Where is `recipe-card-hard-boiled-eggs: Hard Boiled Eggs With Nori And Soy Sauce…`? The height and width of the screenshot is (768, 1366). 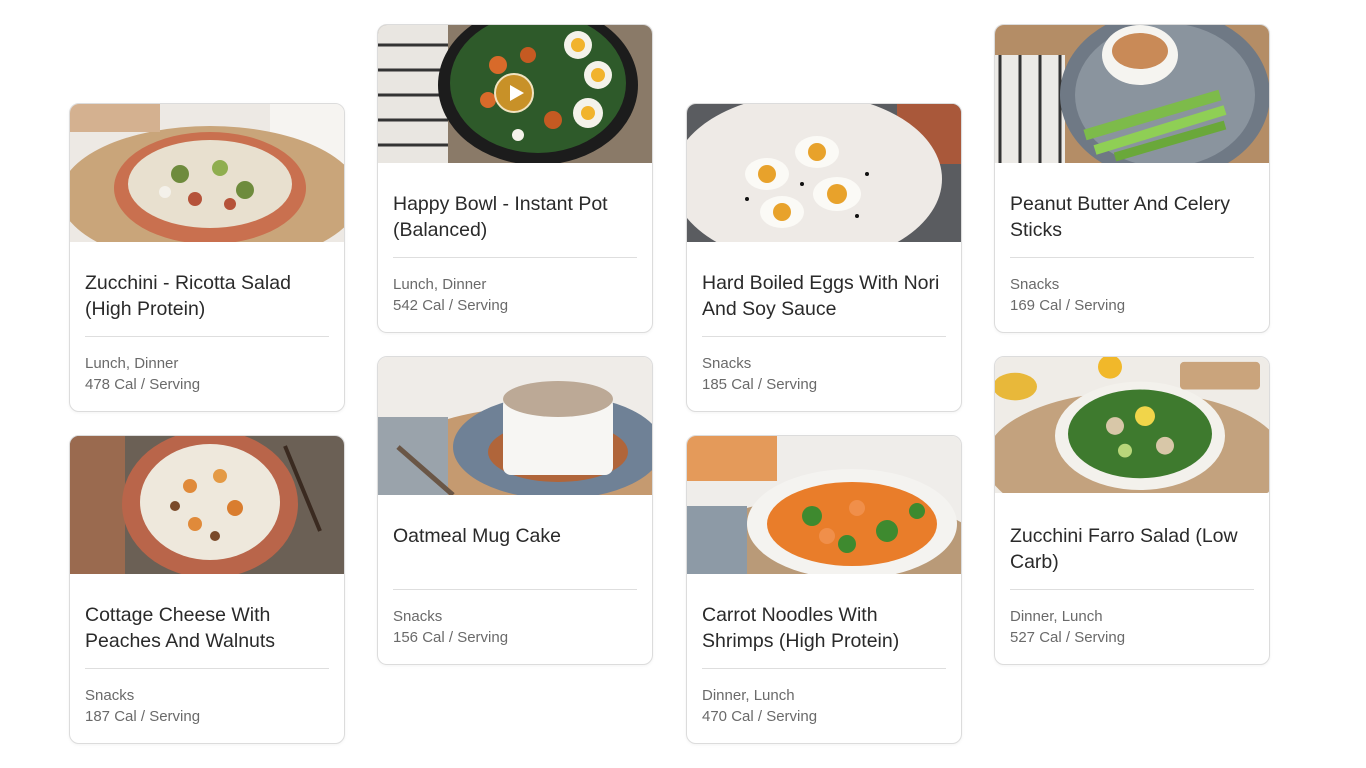 recipe-card-hard-boiled-eggs: Hard Boiled Eggs With Nori And Soy Sauce… is located at coordinates (824, 257).